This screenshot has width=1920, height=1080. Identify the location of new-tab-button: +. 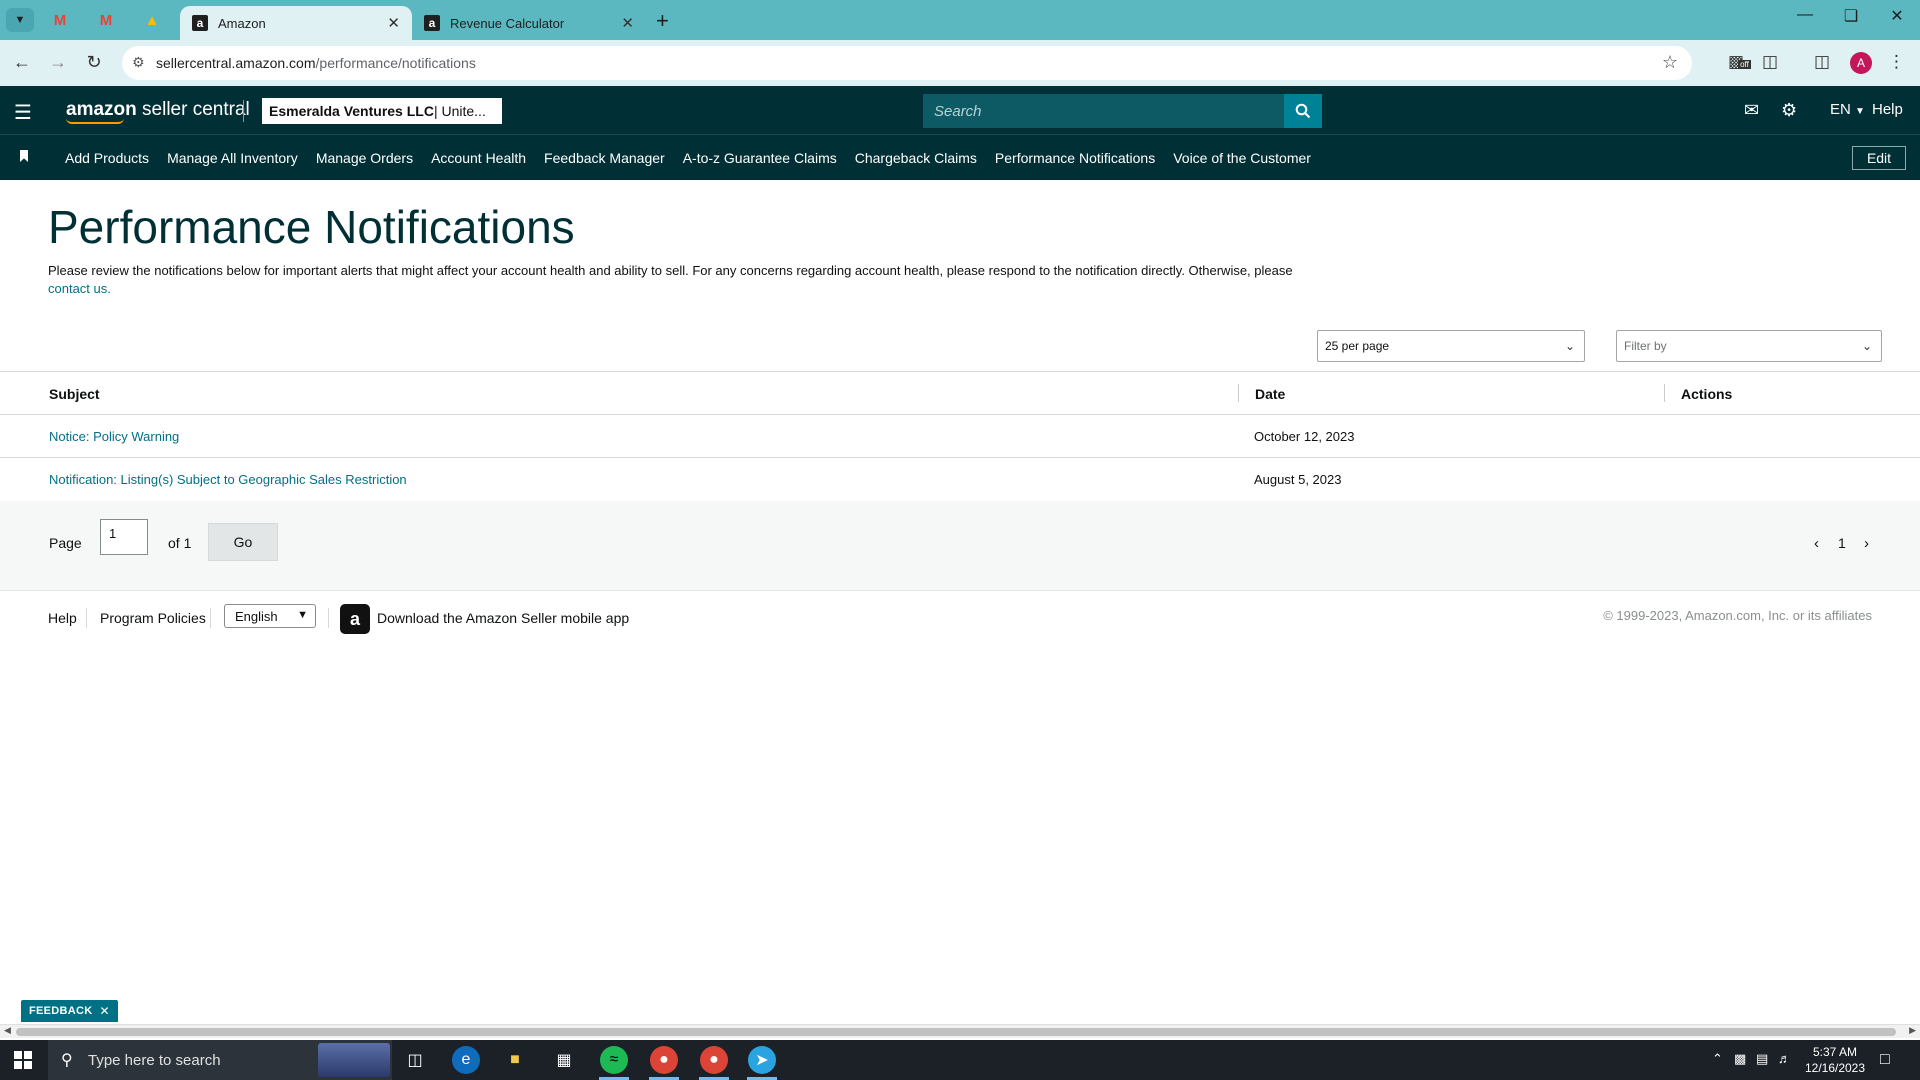
(662, 21).